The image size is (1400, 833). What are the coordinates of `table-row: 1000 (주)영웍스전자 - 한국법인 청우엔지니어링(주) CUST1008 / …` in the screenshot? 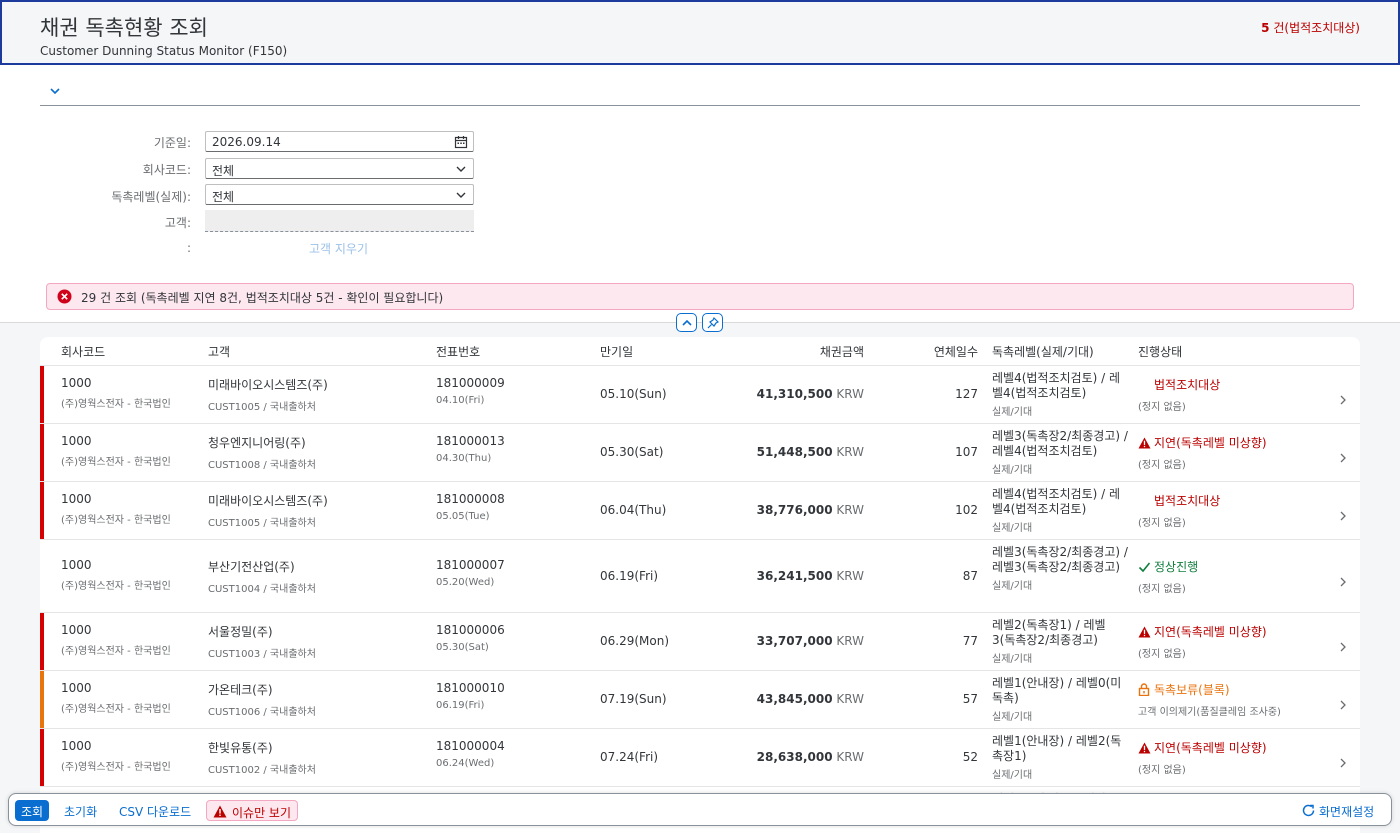 It's located at (700, 453).